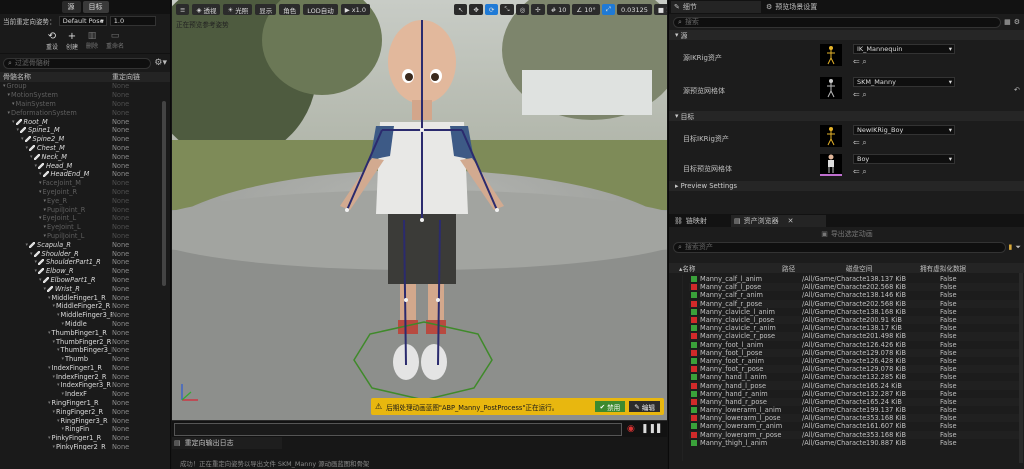 The width and height of the screenshot is (1024, 469). Describe the element at coordinates (320, 9) in the screenshot. I see `lod-button: LOD自动` at that location.